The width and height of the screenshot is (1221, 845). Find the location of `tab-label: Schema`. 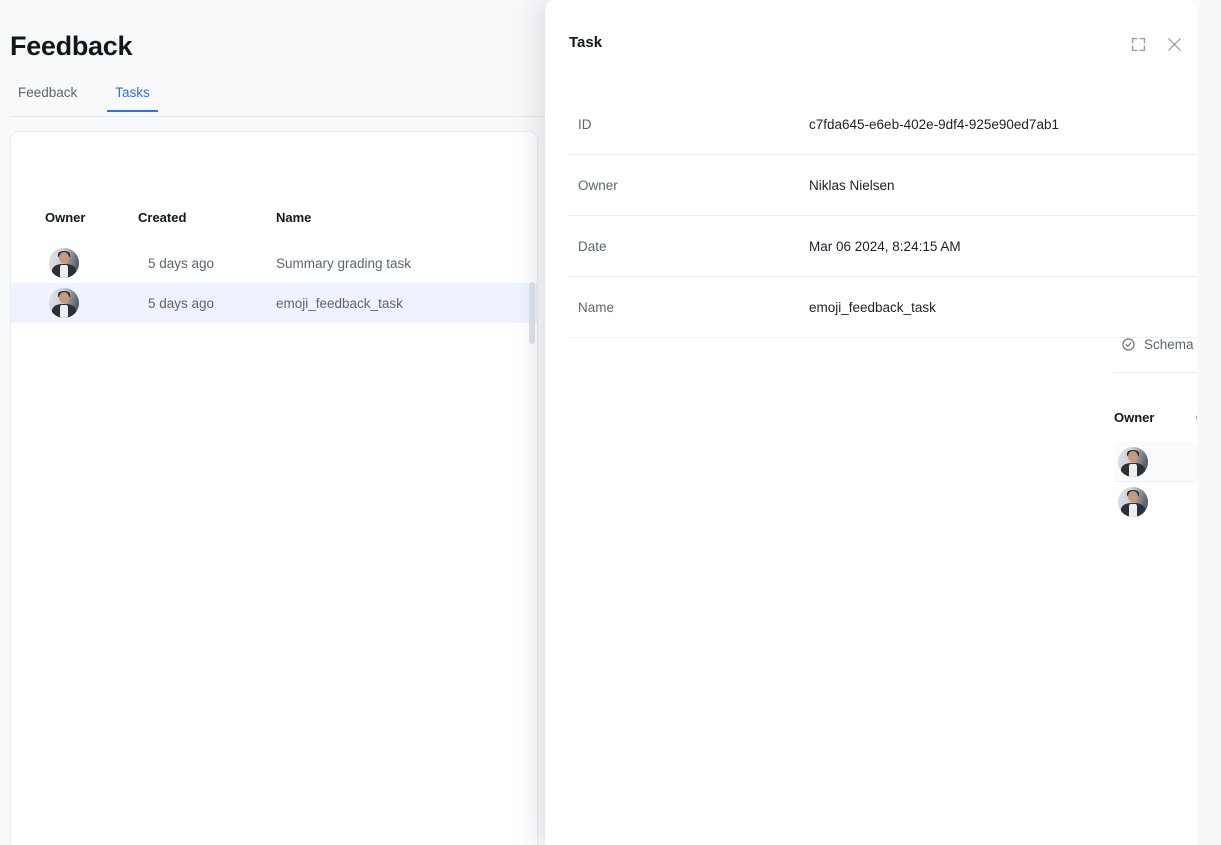

tab-label: Schema is located at coordinates (1169, 344).